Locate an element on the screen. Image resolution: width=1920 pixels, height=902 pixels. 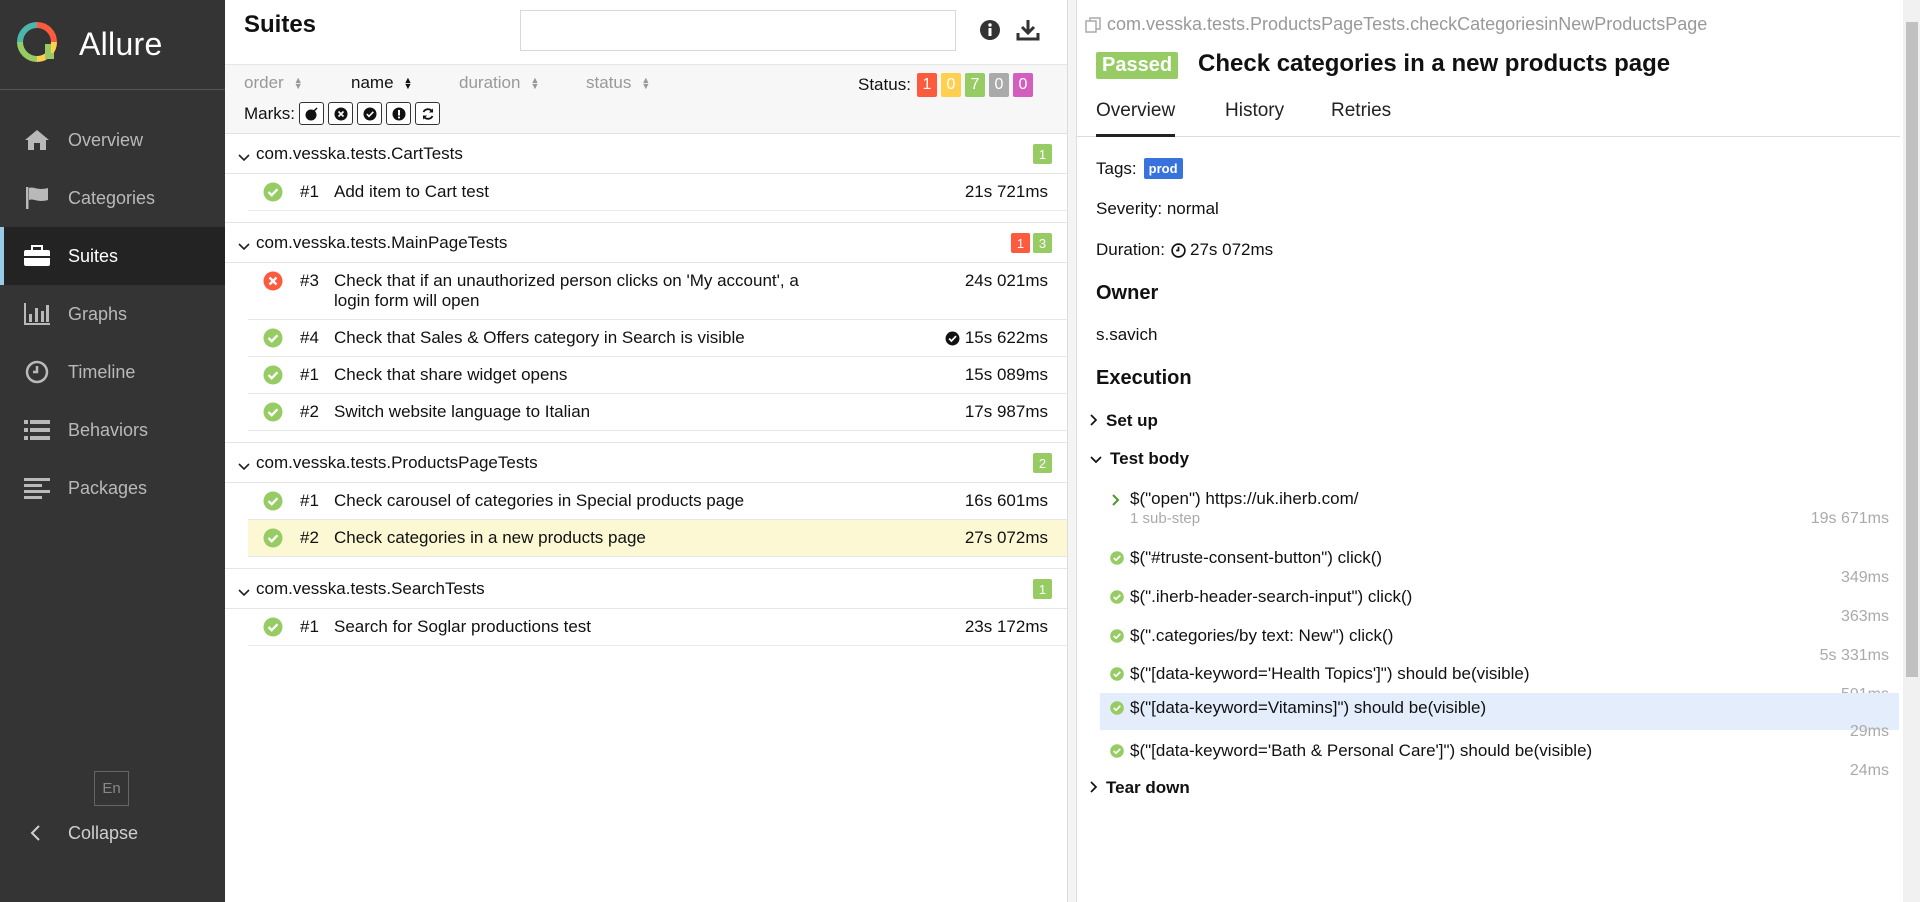
sidebar-item-overview: Overview is located at coordinates (112, 140).